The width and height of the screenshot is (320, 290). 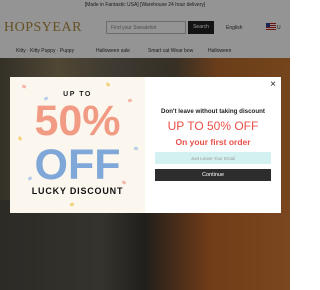 What do you see at coordinates (77, 165) in the screenshot?
I see `promo-off: OFF` at bounding box center [77, 165].